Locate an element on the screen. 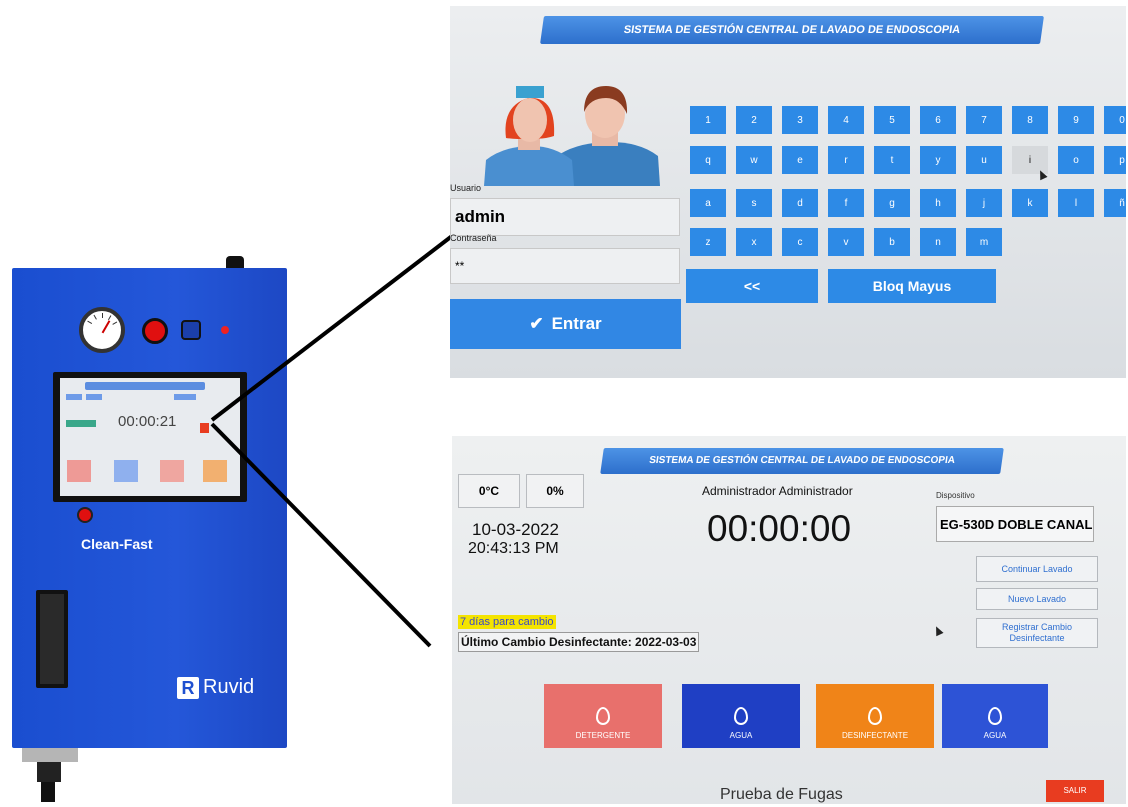  wash-timer: 00:00:00 is located at coordinates (779, 528).